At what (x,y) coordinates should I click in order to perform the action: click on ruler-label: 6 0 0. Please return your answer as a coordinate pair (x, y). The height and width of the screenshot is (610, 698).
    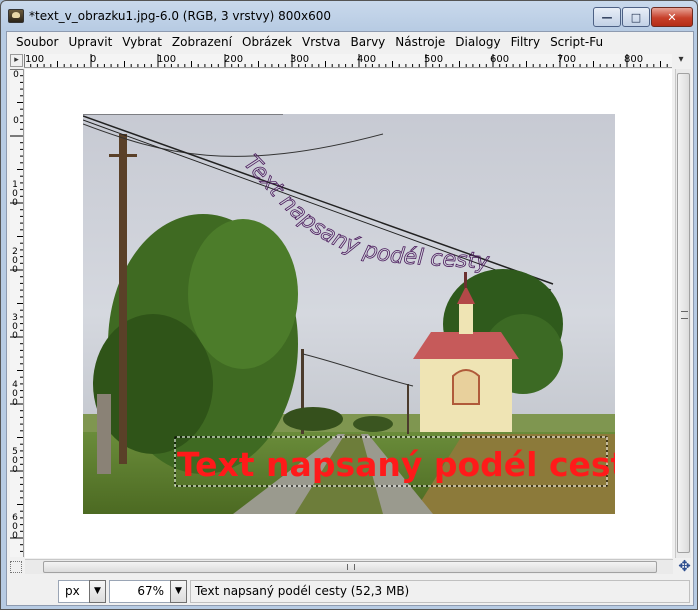
    Looking at the image, I should click on (15, 527).